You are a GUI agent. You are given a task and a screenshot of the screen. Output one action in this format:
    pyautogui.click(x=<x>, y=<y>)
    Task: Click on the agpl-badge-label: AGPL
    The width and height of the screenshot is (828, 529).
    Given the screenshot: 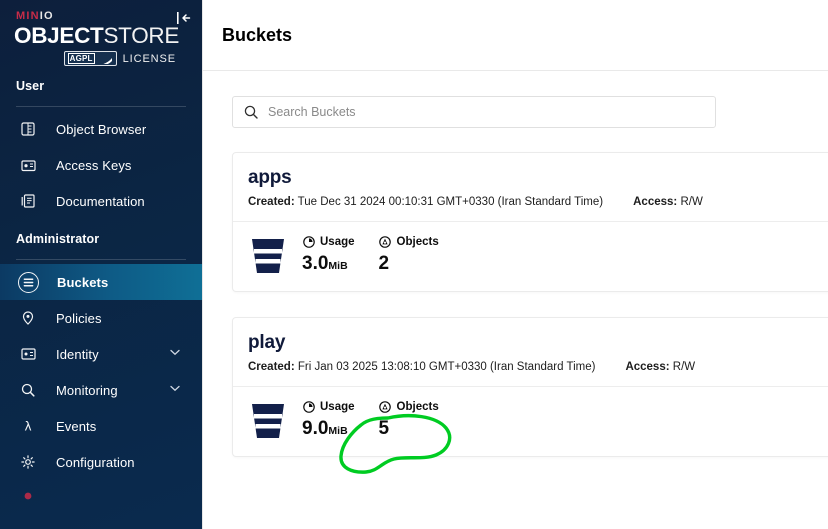 What is the action you would take?
    pyautogui.click(x=81, y=58)
    